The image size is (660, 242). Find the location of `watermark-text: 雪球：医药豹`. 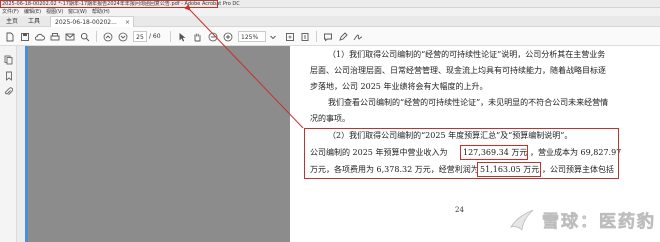

watermark-text: 雪球：医药豹 is located at coordinates (599, 221).